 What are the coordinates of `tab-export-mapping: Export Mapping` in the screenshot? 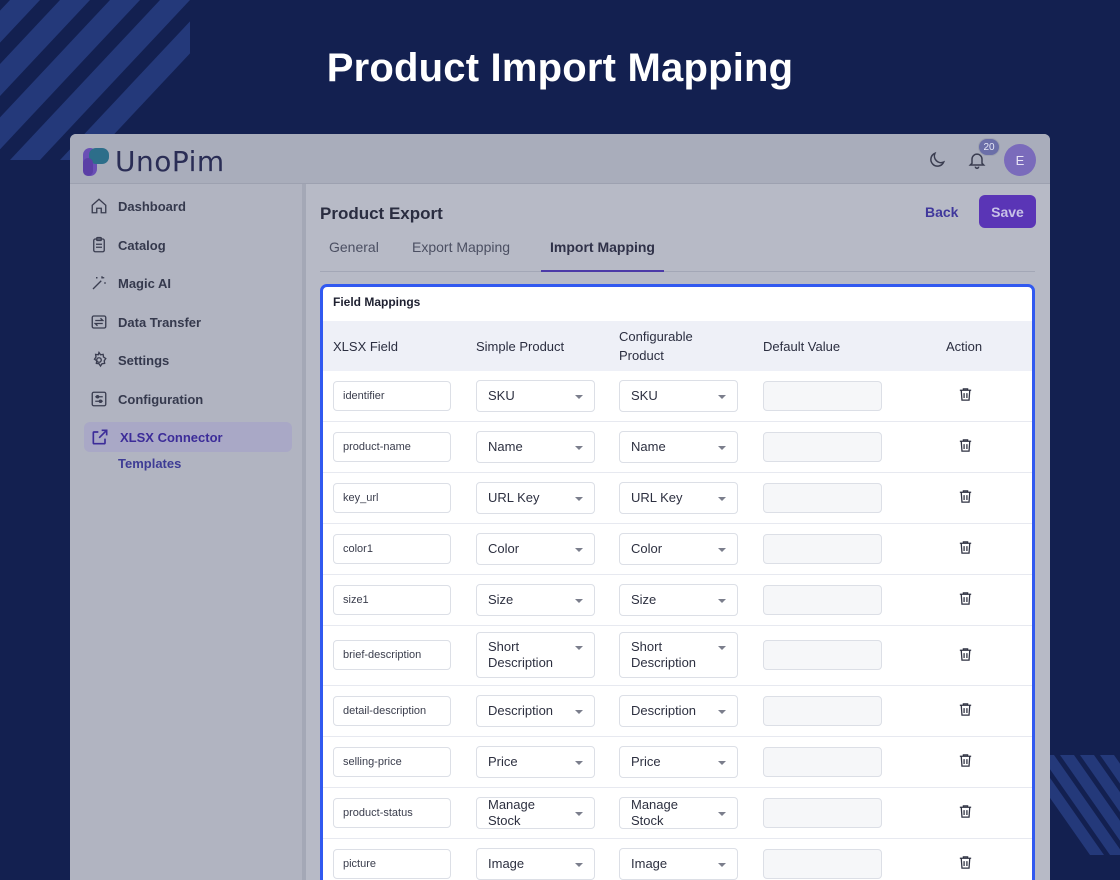 It's located at (461, 255).